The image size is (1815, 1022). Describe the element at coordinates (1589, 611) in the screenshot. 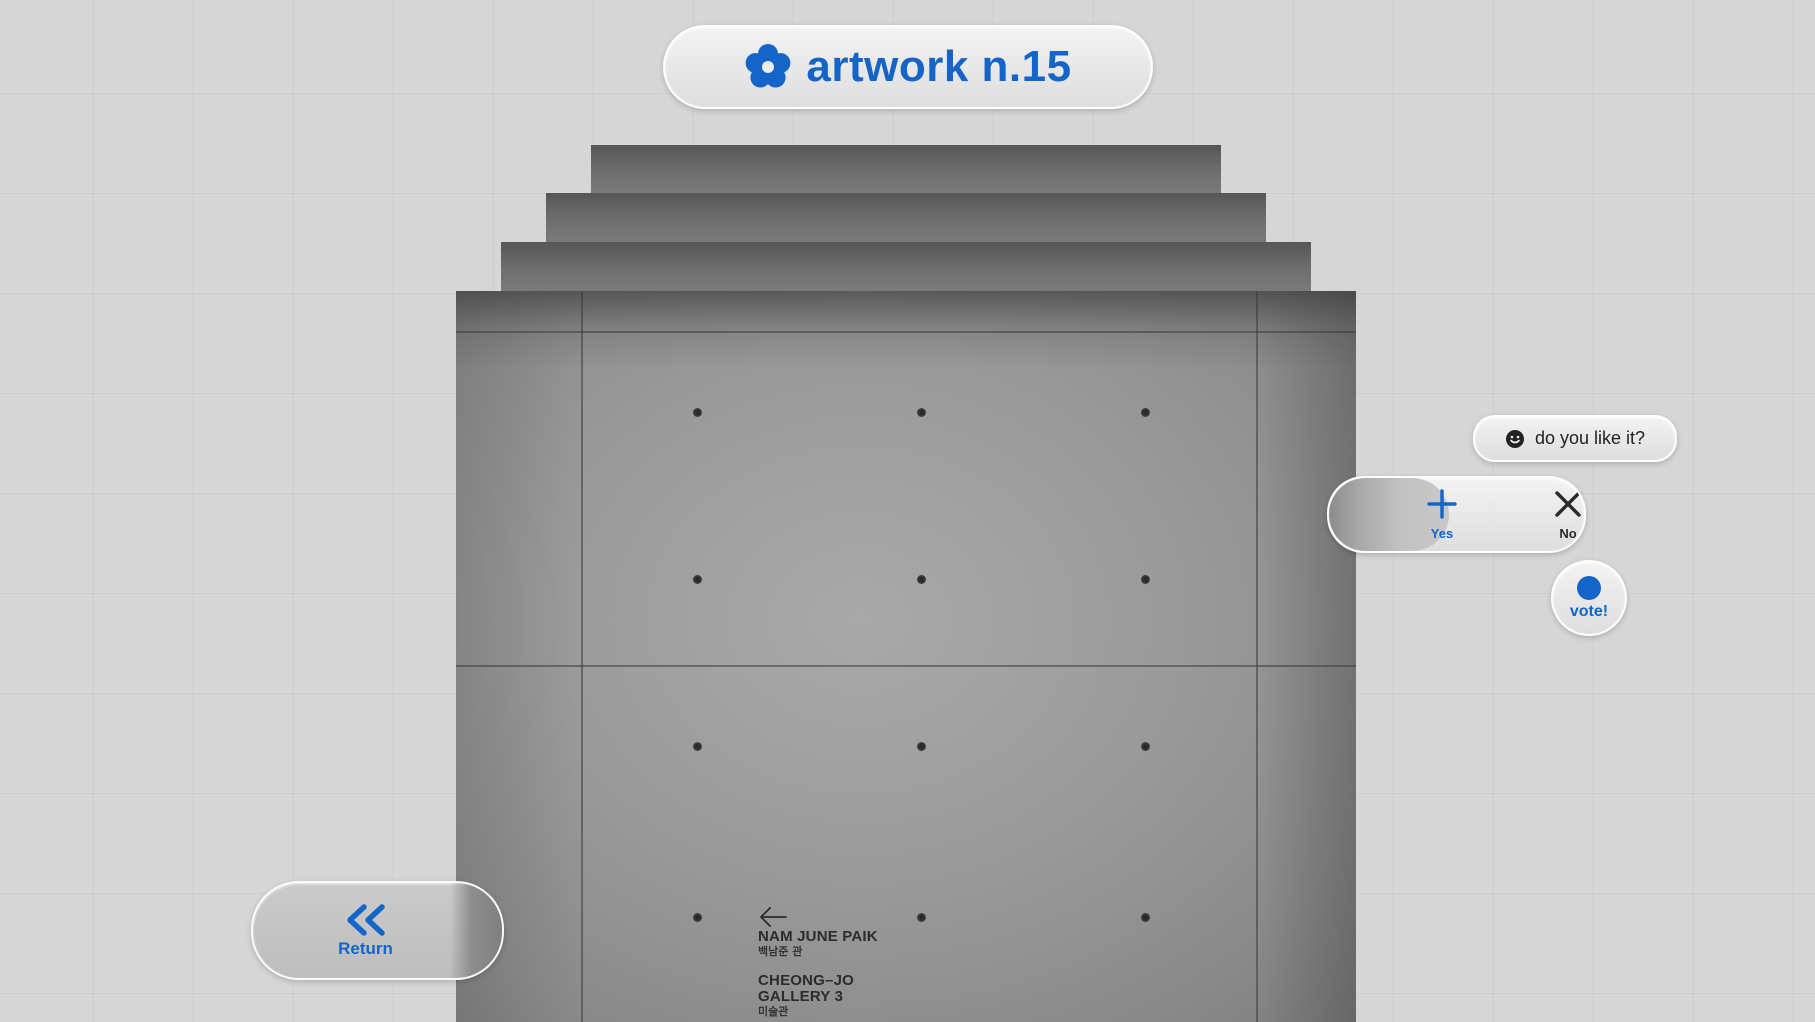

I see `vote-submit-label: vote!` at that location.